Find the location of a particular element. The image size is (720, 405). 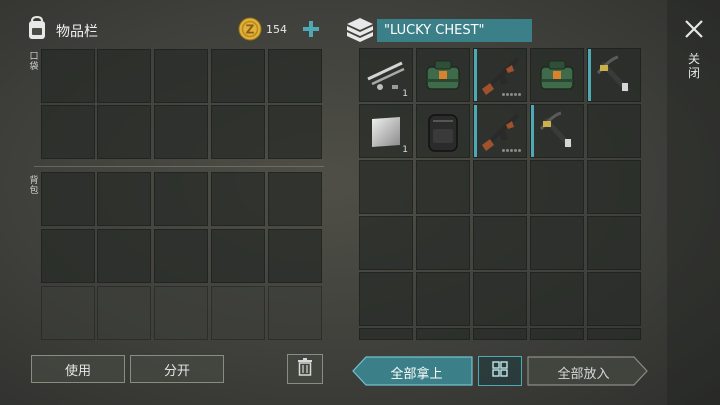

backpack-icon is located at coordinates (37, 28).